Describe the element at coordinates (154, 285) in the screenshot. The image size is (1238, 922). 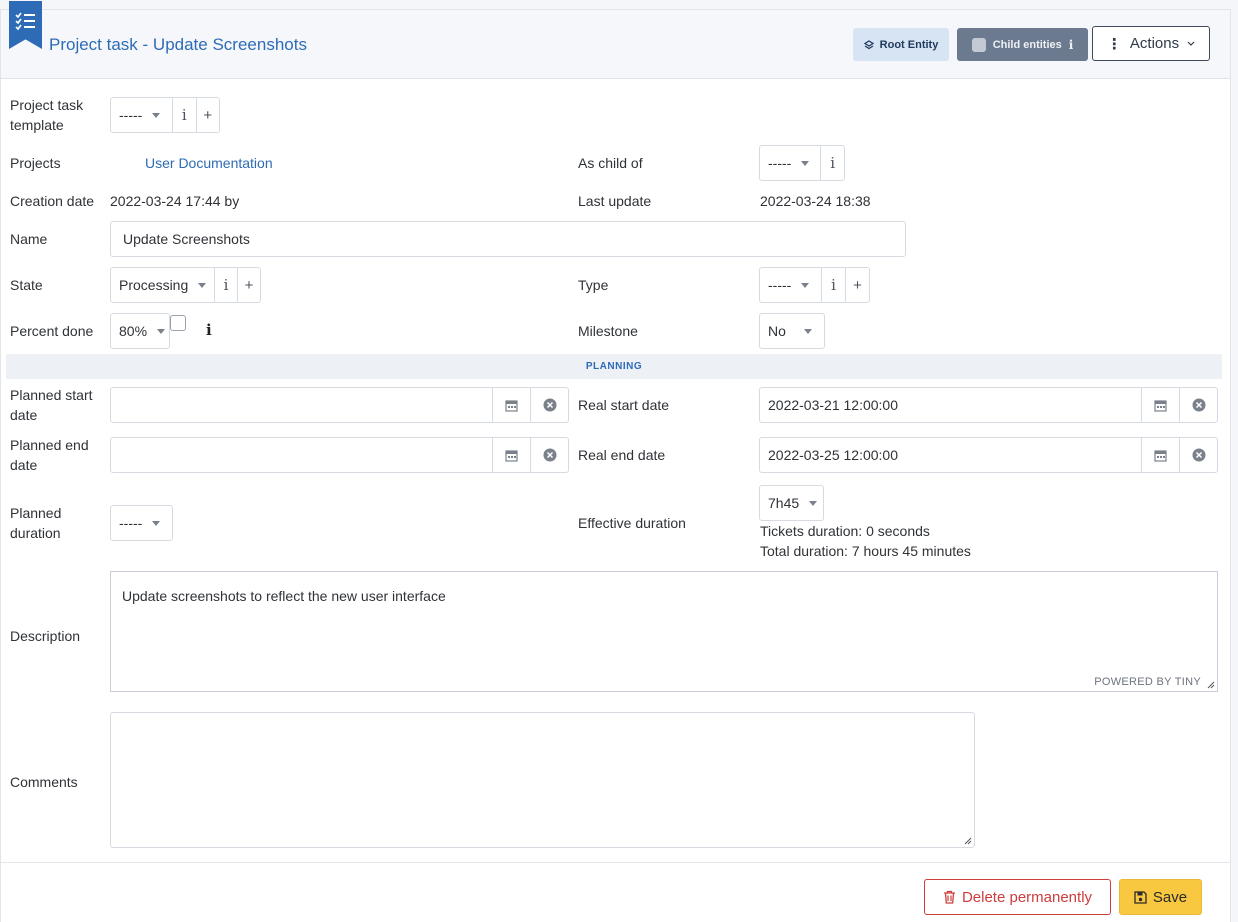
I see `state-value: Processing` at that location.